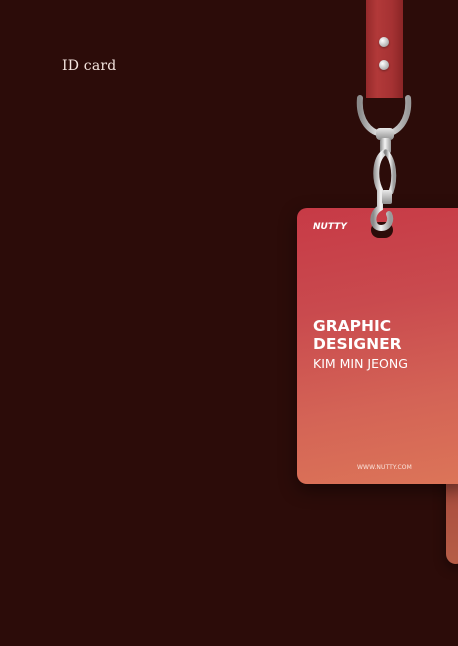 The image size is (458, 646). I want to click on lanyard-strap, so click(384, 49).